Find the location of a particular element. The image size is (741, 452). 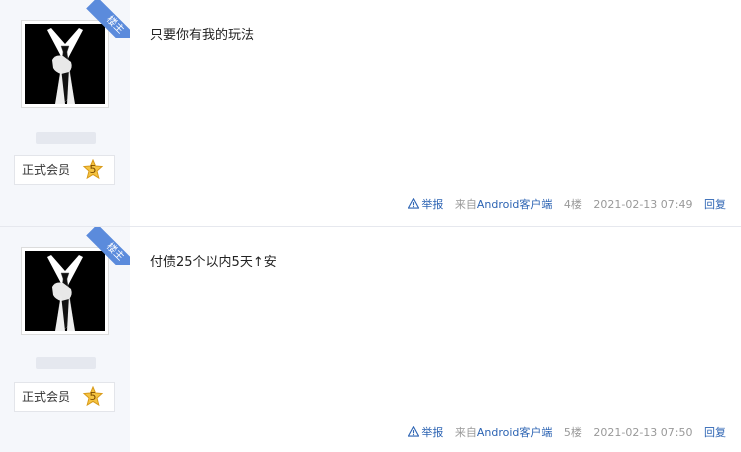

post-meta: 举报 来自Android客户端 5楼 2021-02-13 07:50 回复 is located at coordinates (567, 432).